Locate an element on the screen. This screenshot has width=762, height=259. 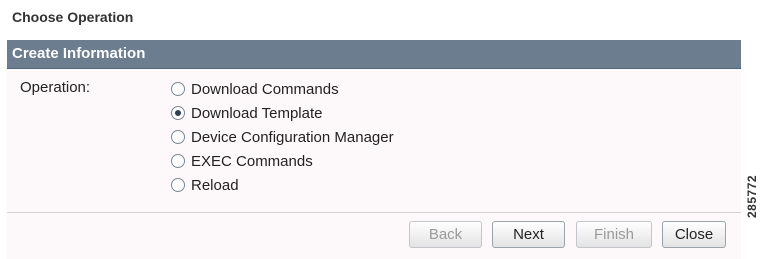
radio-option-reload: Reload is located at coordinates (282, 185).